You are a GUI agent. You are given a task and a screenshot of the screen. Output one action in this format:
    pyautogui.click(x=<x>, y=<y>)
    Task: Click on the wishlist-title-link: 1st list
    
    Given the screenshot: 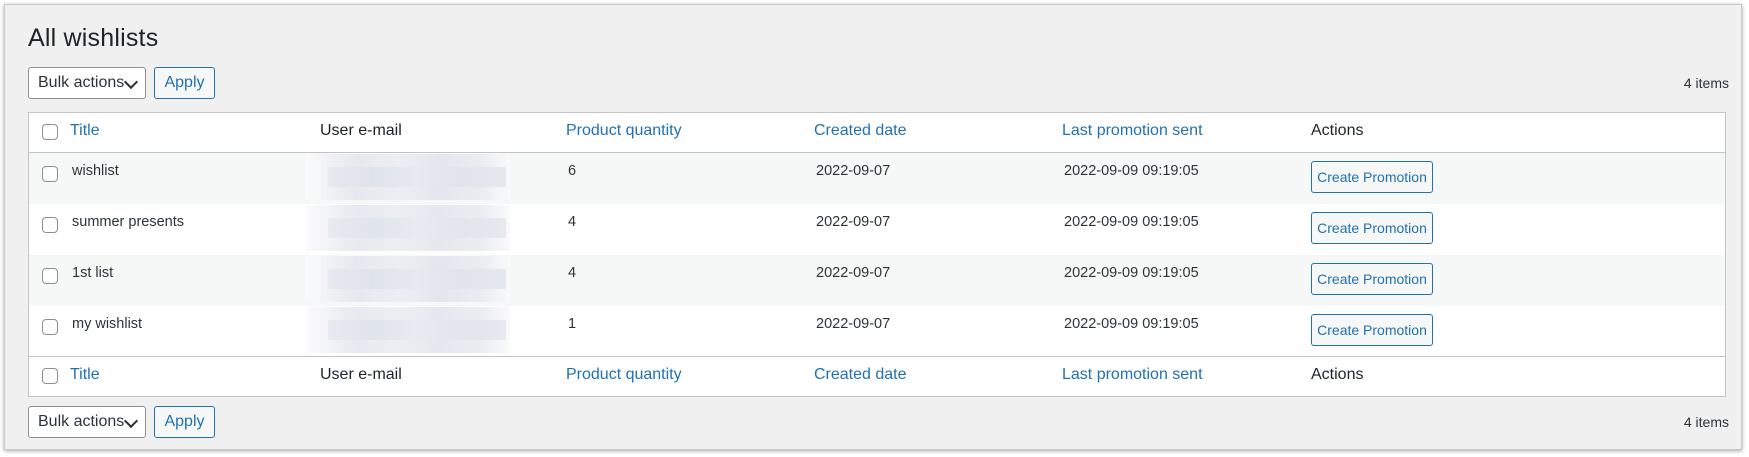 What is the action you would take?
    pyautogui.click(x=92, y=273)
    